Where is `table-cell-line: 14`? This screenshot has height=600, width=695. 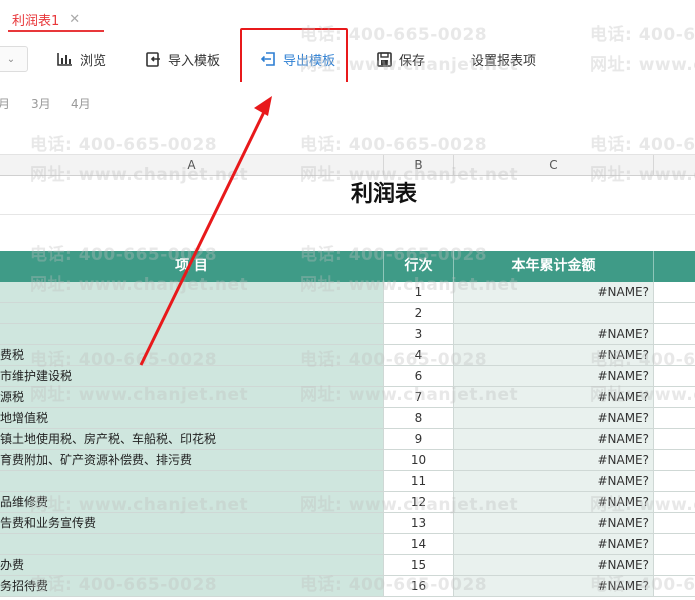 table-cell-line: 14 is located at coordinates (419, 544).